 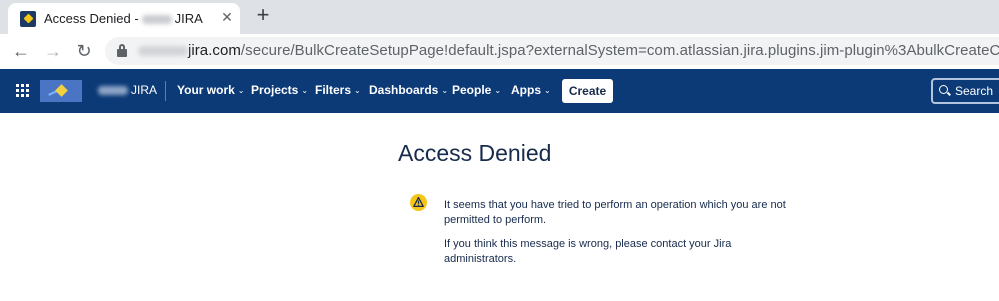 I want to click on new-tab-button: +, so click(x=263, y=15).